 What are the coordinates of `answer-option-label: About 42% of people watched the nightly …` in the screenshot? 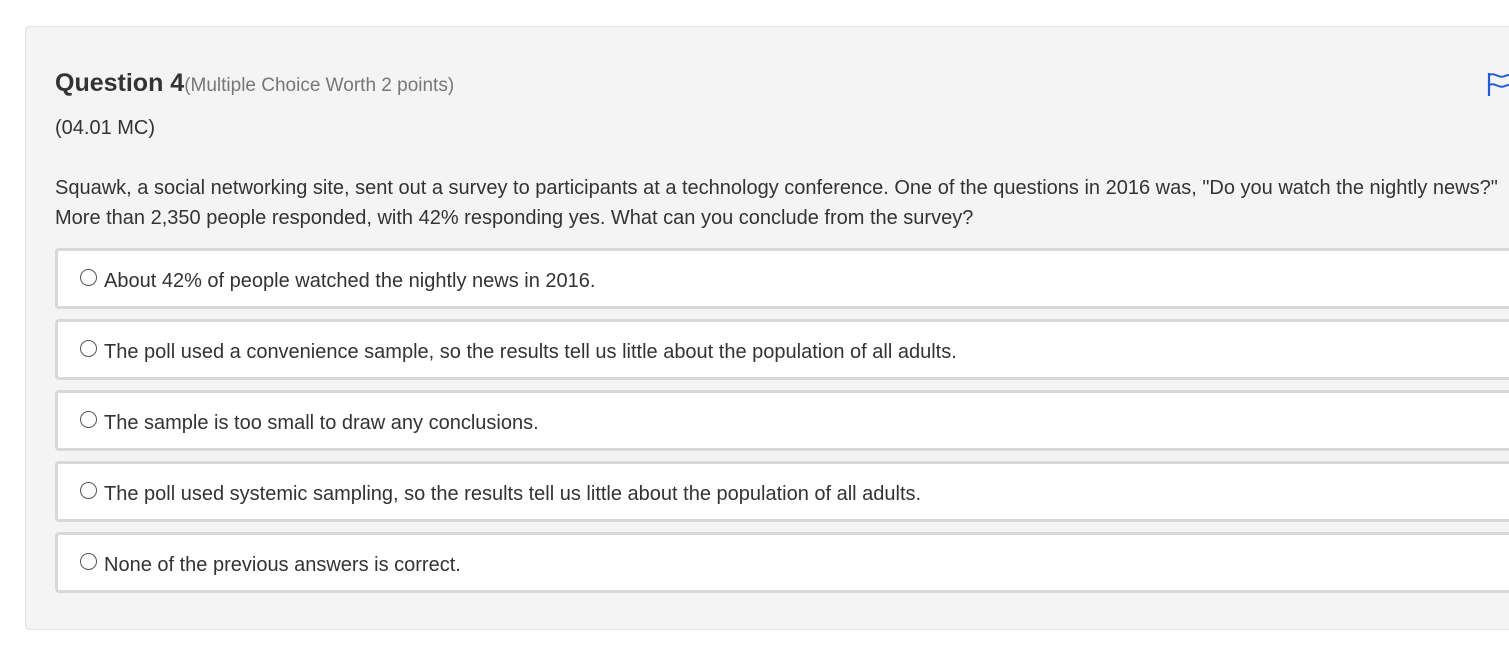 It's located at (350, 281).